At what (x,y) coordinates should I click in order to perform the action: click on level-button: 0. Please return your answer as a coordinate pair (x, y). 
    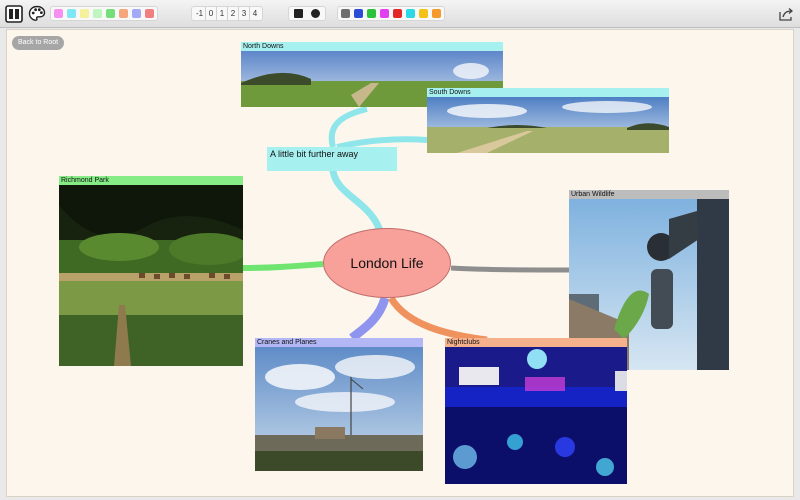
    Looking at the image, I should click on (210, 13).